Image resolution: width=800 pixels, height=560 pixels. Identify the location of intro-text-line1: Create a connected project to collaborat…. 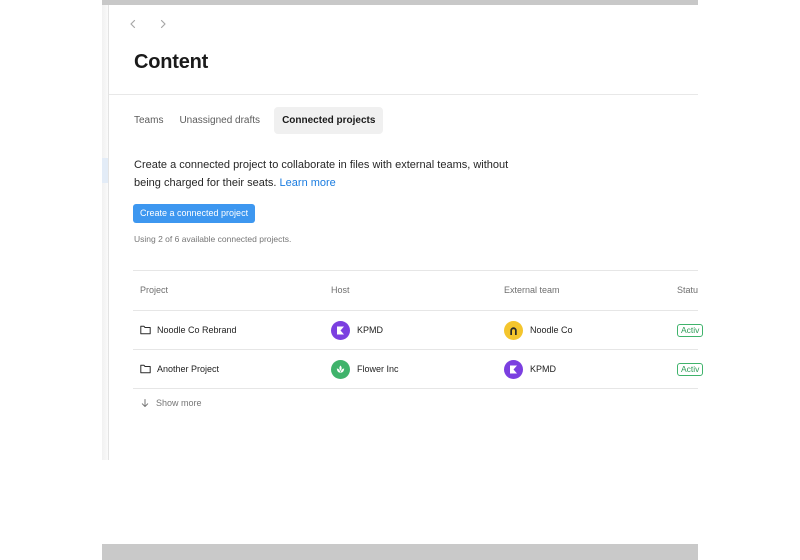
(321, 165).